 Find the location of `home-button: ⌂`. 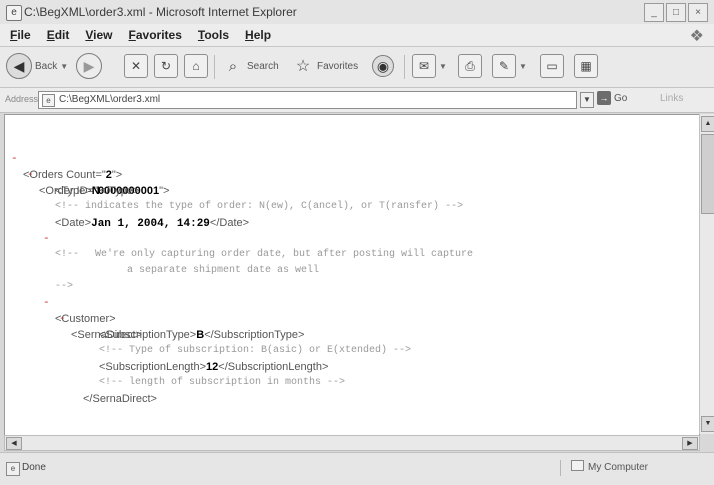

home-button: ⌂ is located at coordinates (196, 66).